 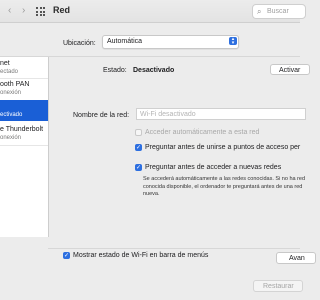 I want to click on show-wifi-status-checkbox: ✓, so click(x=66, y=255).